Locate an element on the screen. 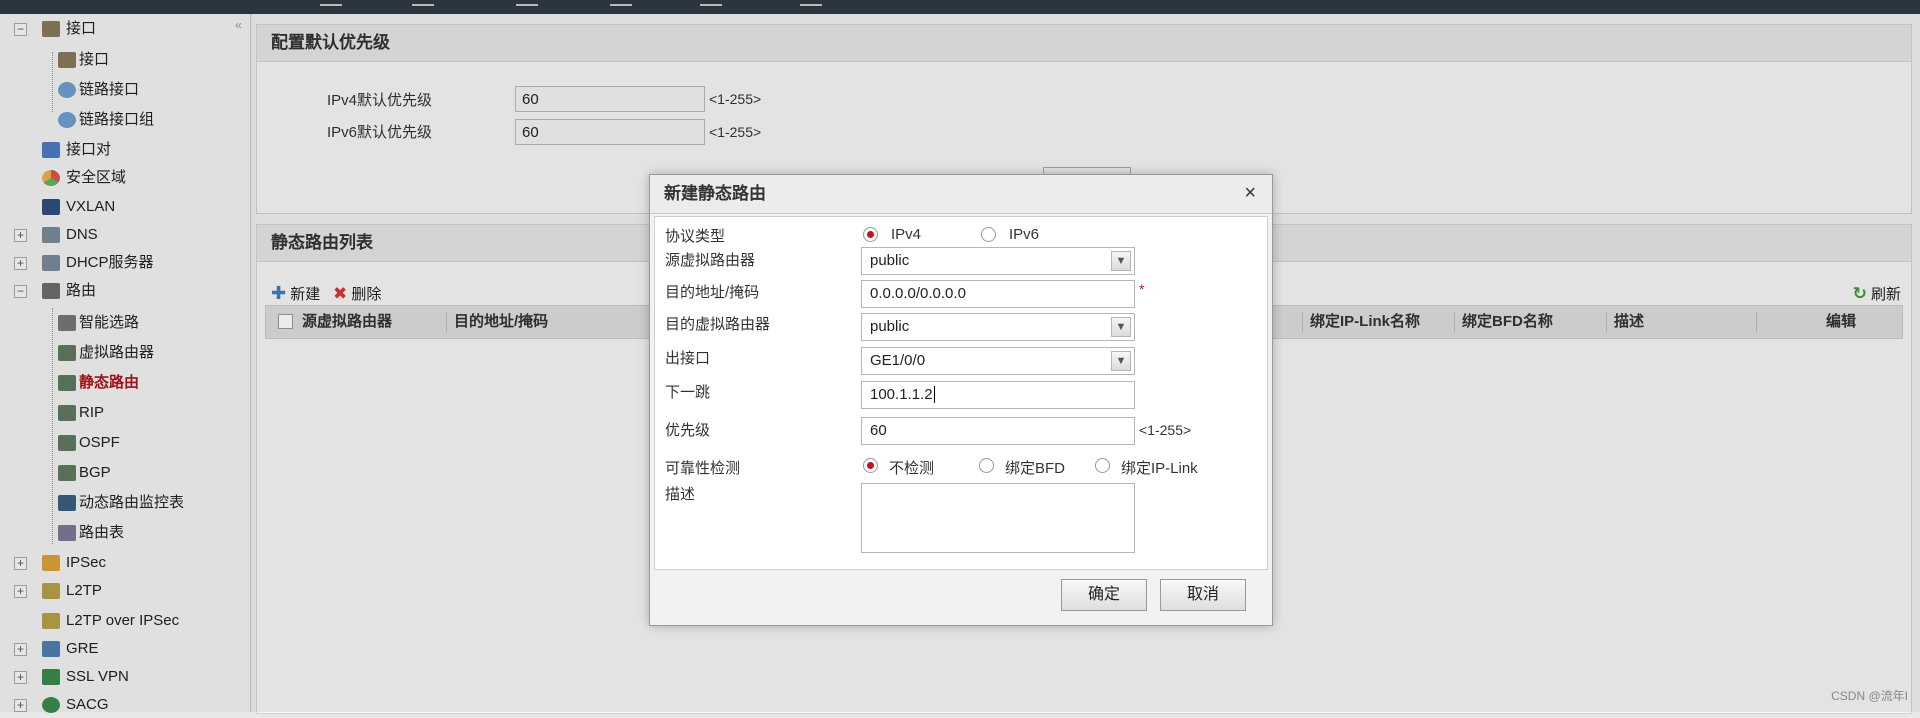 This screenshot has width=1920, height=718. reliability-iplink-radio is located at coordinates (1102, 465).